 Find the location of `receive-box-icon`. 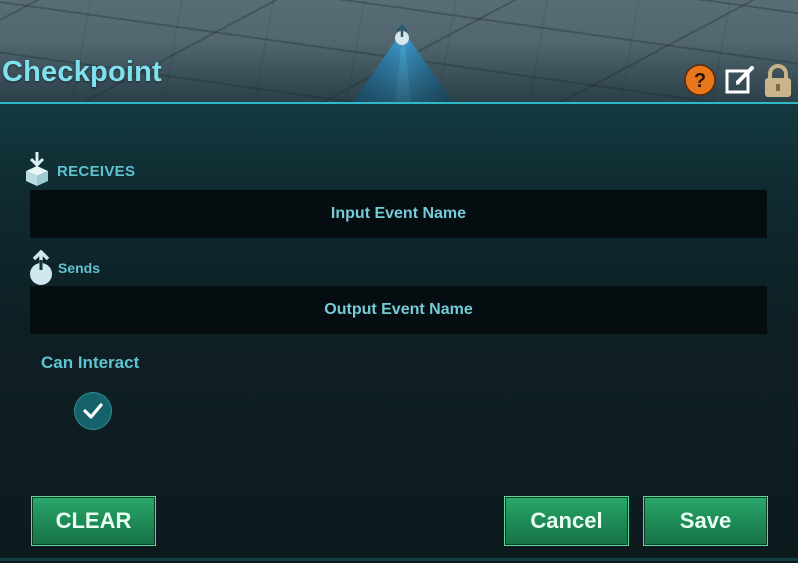

receive-box-icon is located at coordinates (37, 169).